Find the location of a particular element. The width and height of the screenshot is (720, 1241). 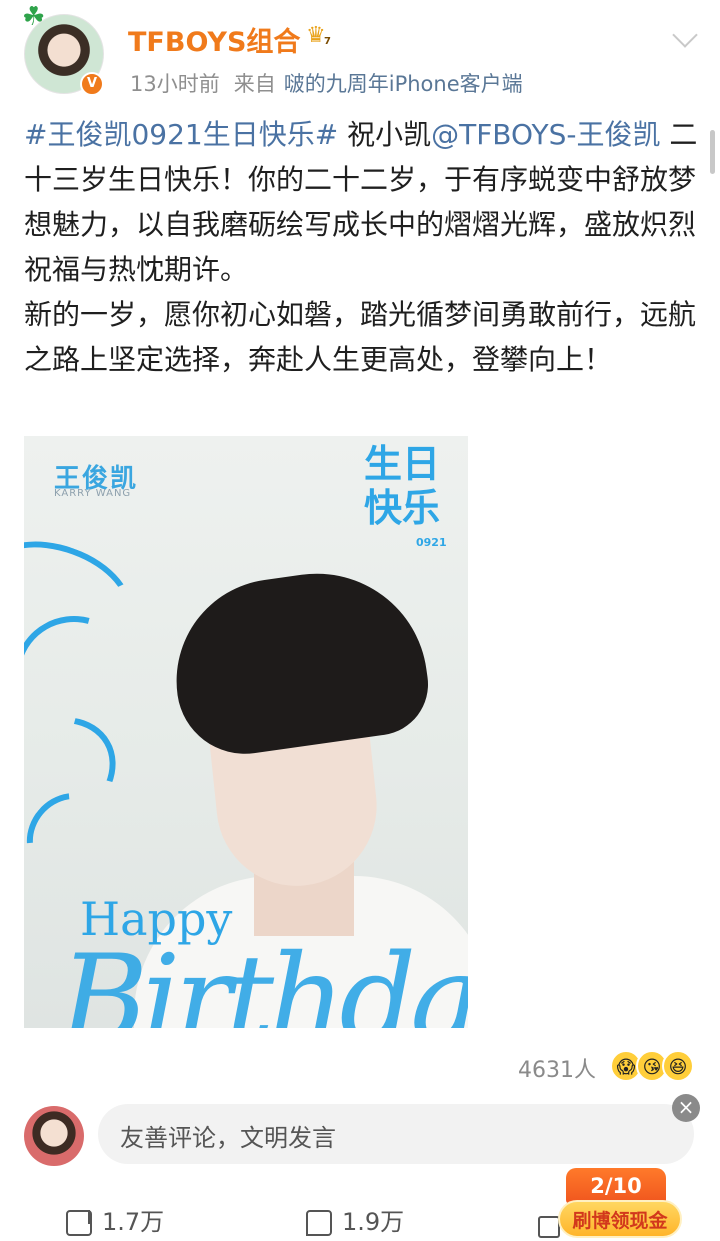

hashtag-link: #王俊凯0921生日快乐# is located at coordinates (181, 134).